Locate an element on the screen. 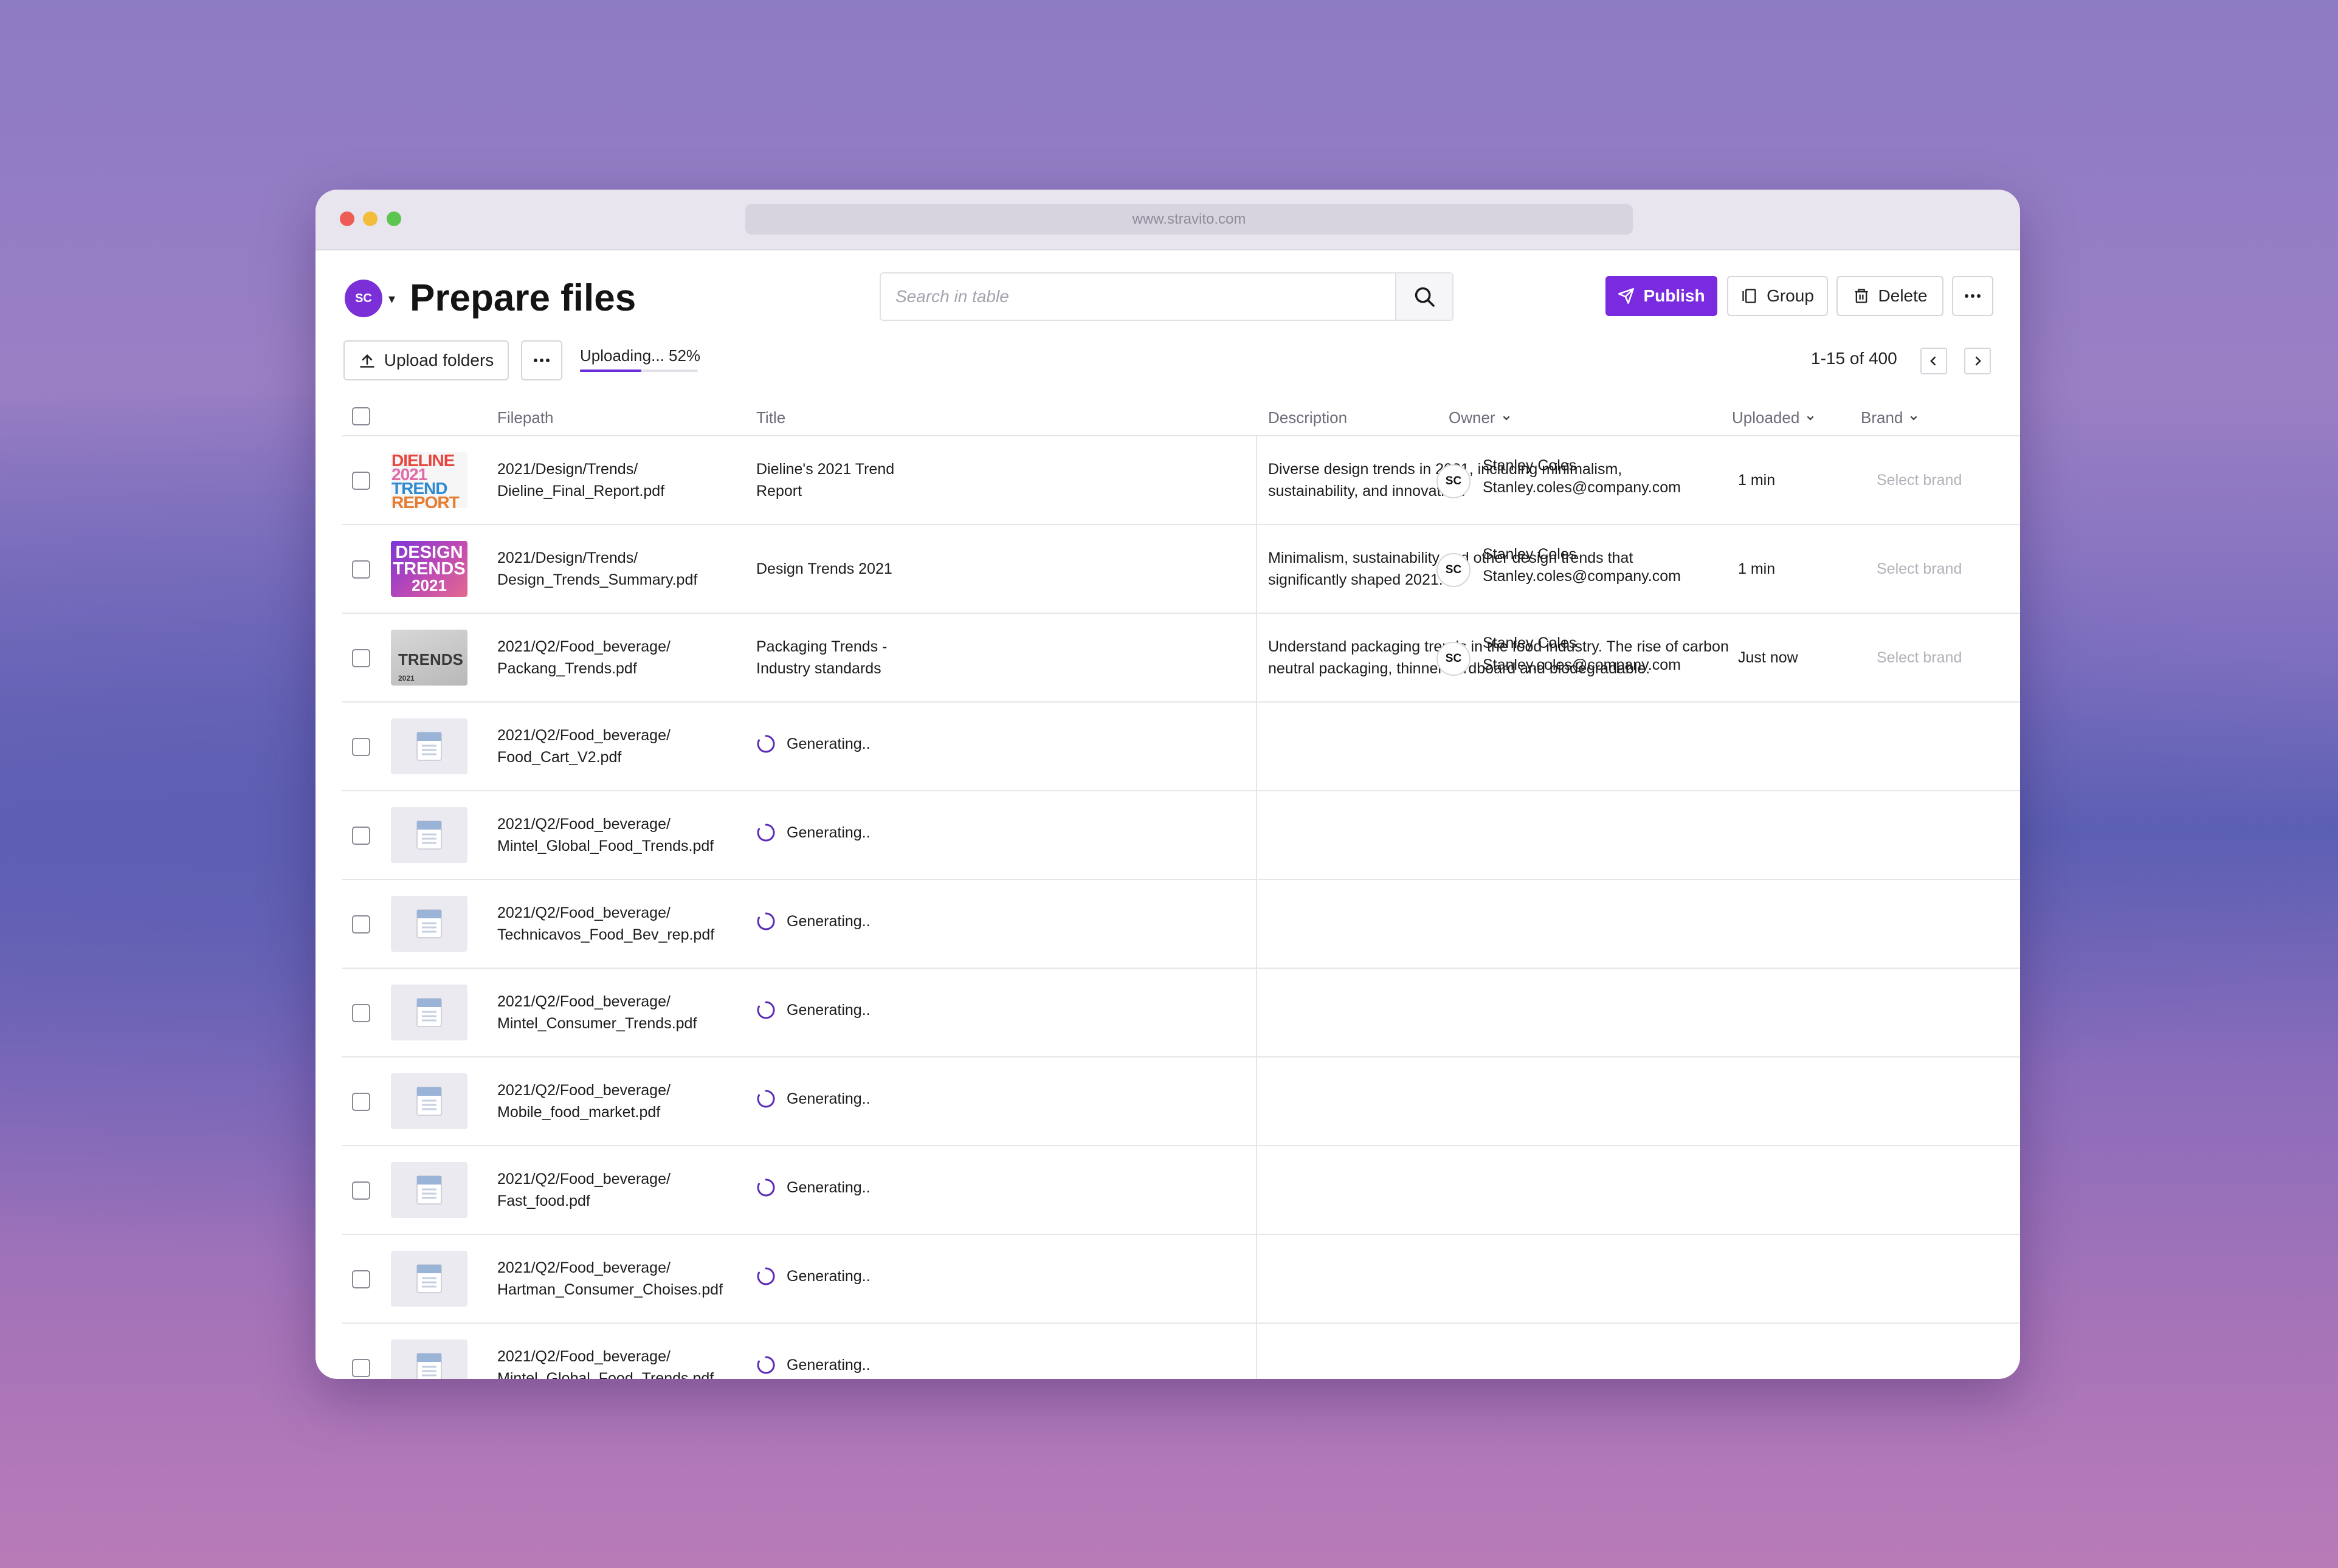 The height and width of the screenshot is (1568, 2338). caret-down-icon: ▾ is located at coordinates (392, 299).